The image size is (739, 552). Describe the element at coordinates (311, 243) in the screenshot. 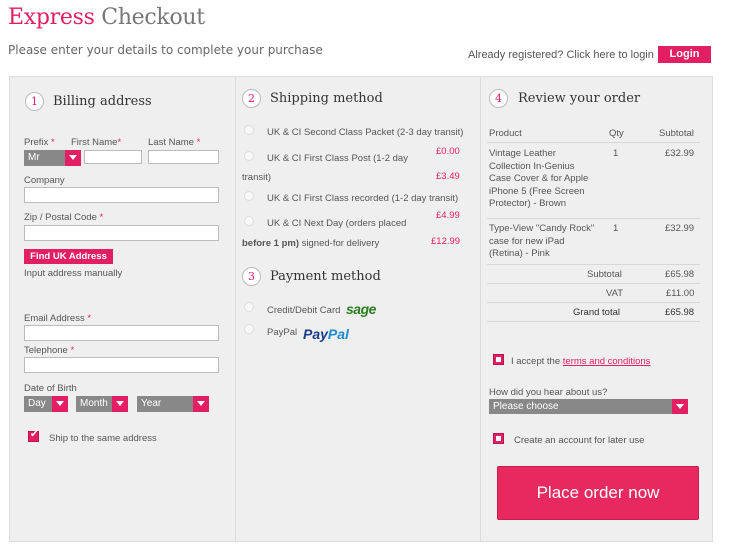

I see `shipping-option-label-cont: before 1 pm) signed-for delivery` at that location.